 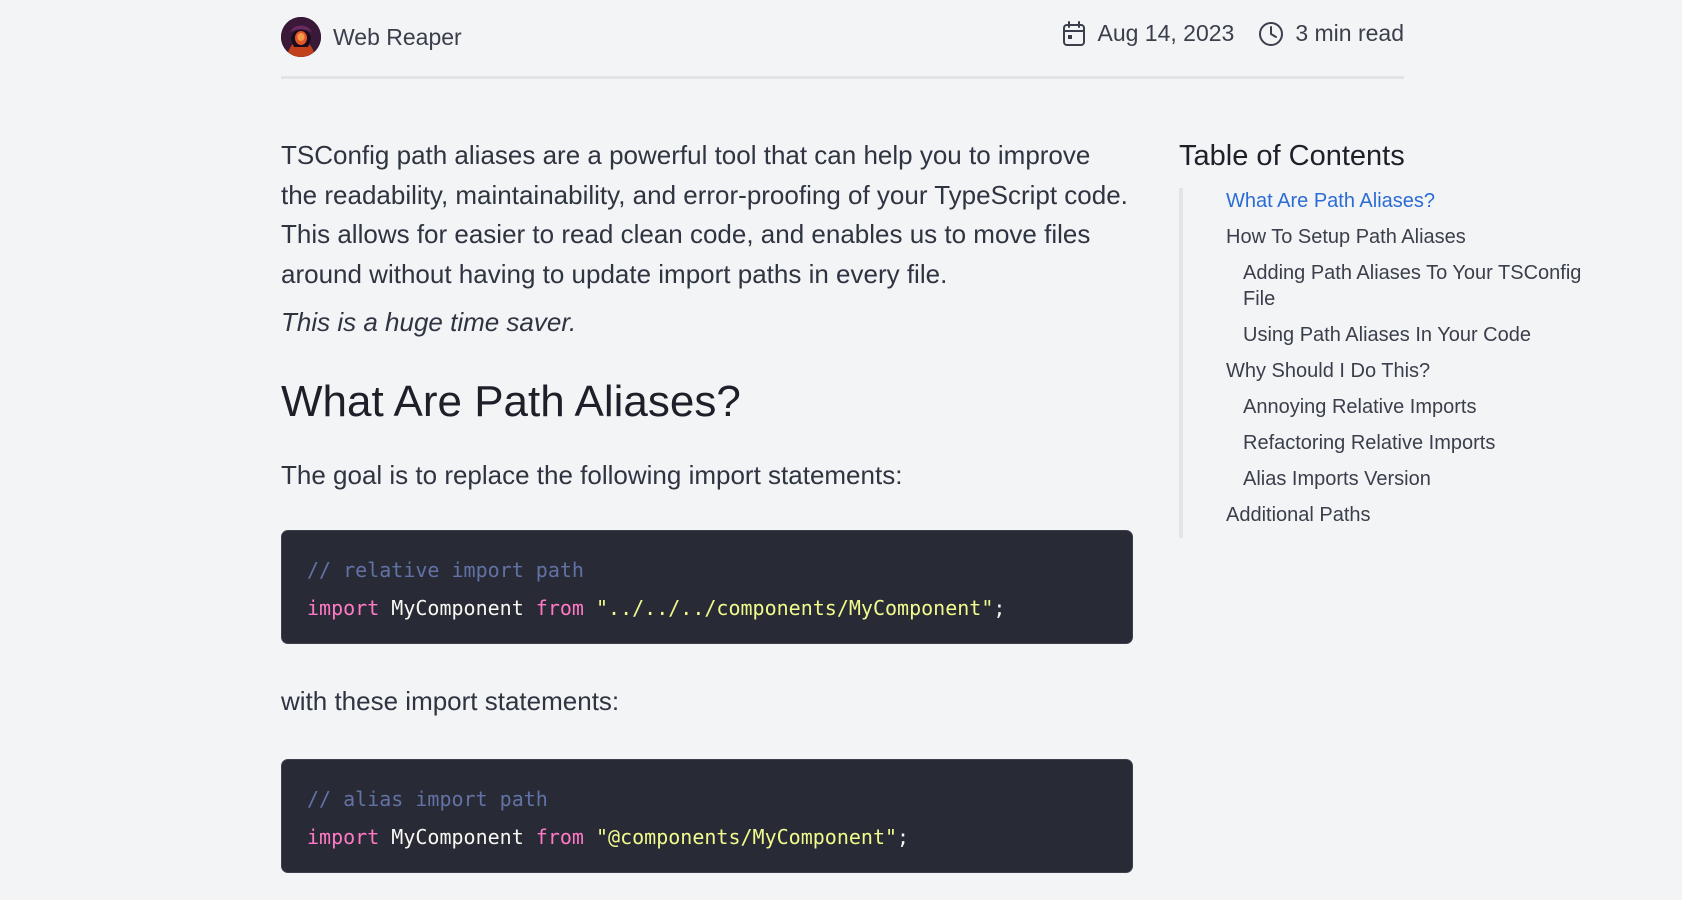 What do you see at coordinates (1412, 237) in the screenshot?
I see `toc-item-how-to-setup-path-aliases: How To Setup Path Aliases` at bounding box center [1412, 237].